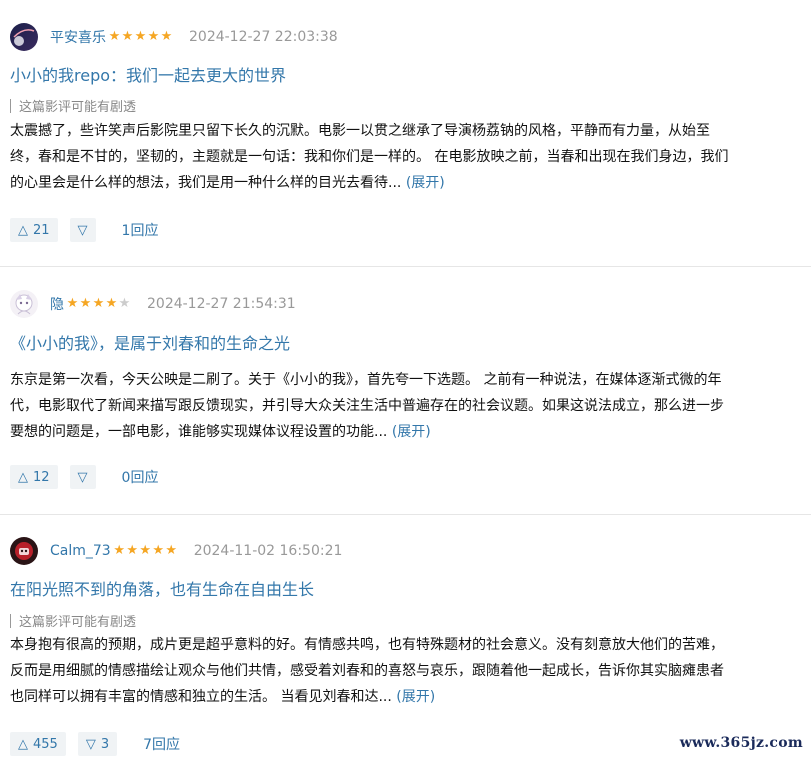 The image size is (811, 759). Describe the element at coordinates (78, 37) in the screenshot. I see `username: 平安喜乐` at that location.